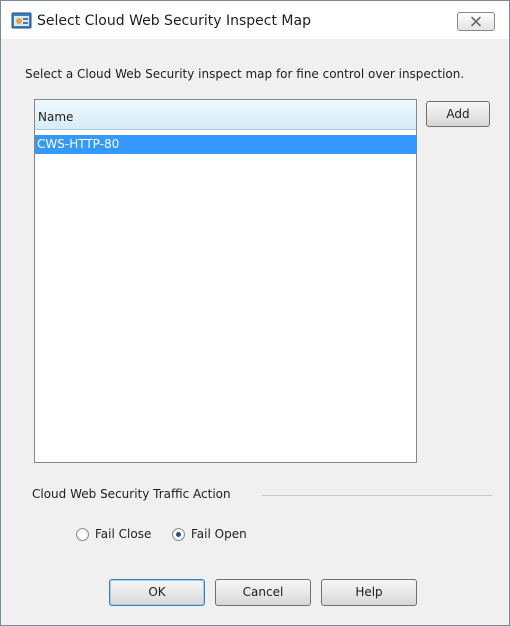  I want to click on group-divider, so click(377, 495).